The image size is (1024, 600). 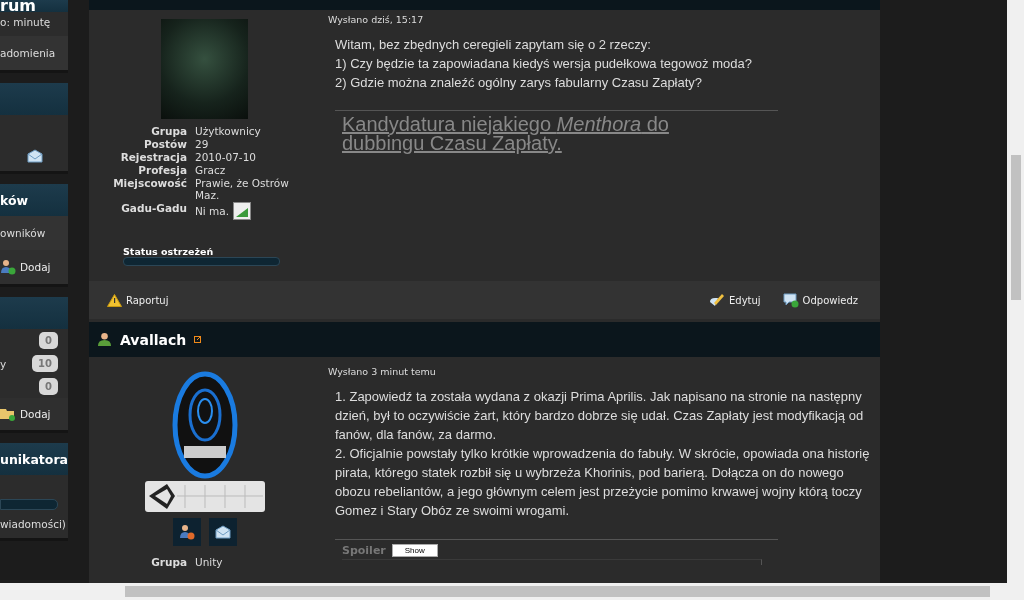 I want to click on external-link-icon, so click(x=198, y=339).